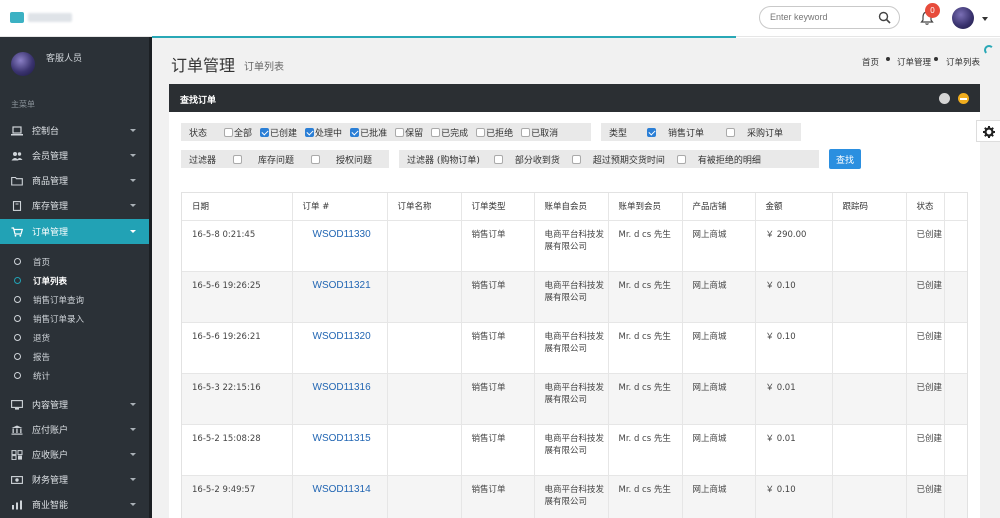 Image resolution: width=1000 pixels, height=518 pixels. What do you see at coordinates (74, 280) in the screenshot?
I see `sidebar-subitem-order-list: 订单列表` at bounding box center [74, 280].